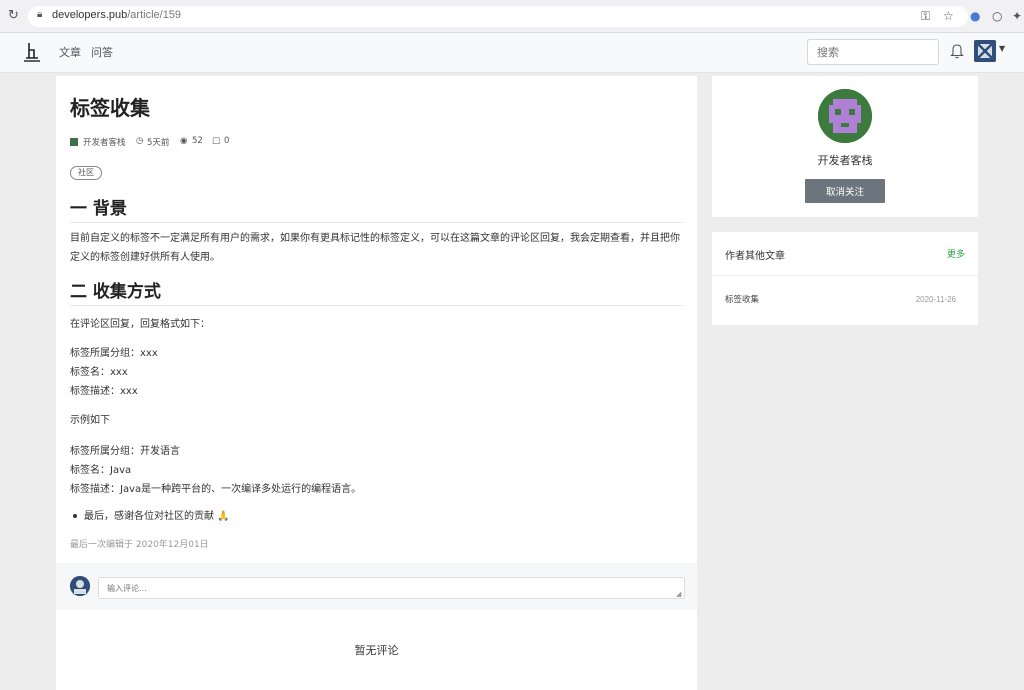  What do you see at coordinates (845, 191) in the screenshot?
I see `unfollow-button: 取消关注` at bounding box center [845, 191].